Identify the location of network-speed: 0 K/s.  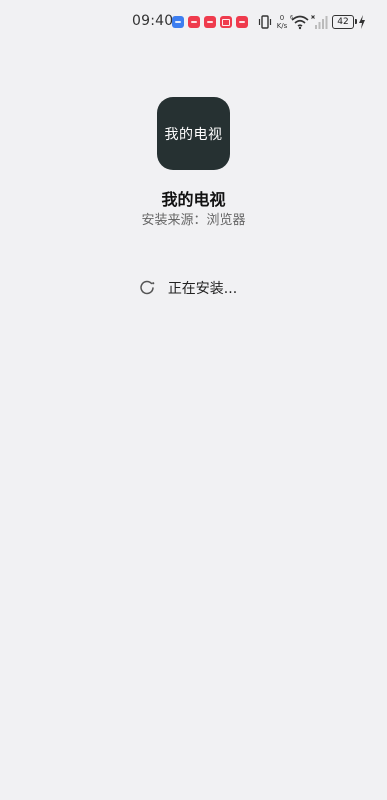
(282, 22).